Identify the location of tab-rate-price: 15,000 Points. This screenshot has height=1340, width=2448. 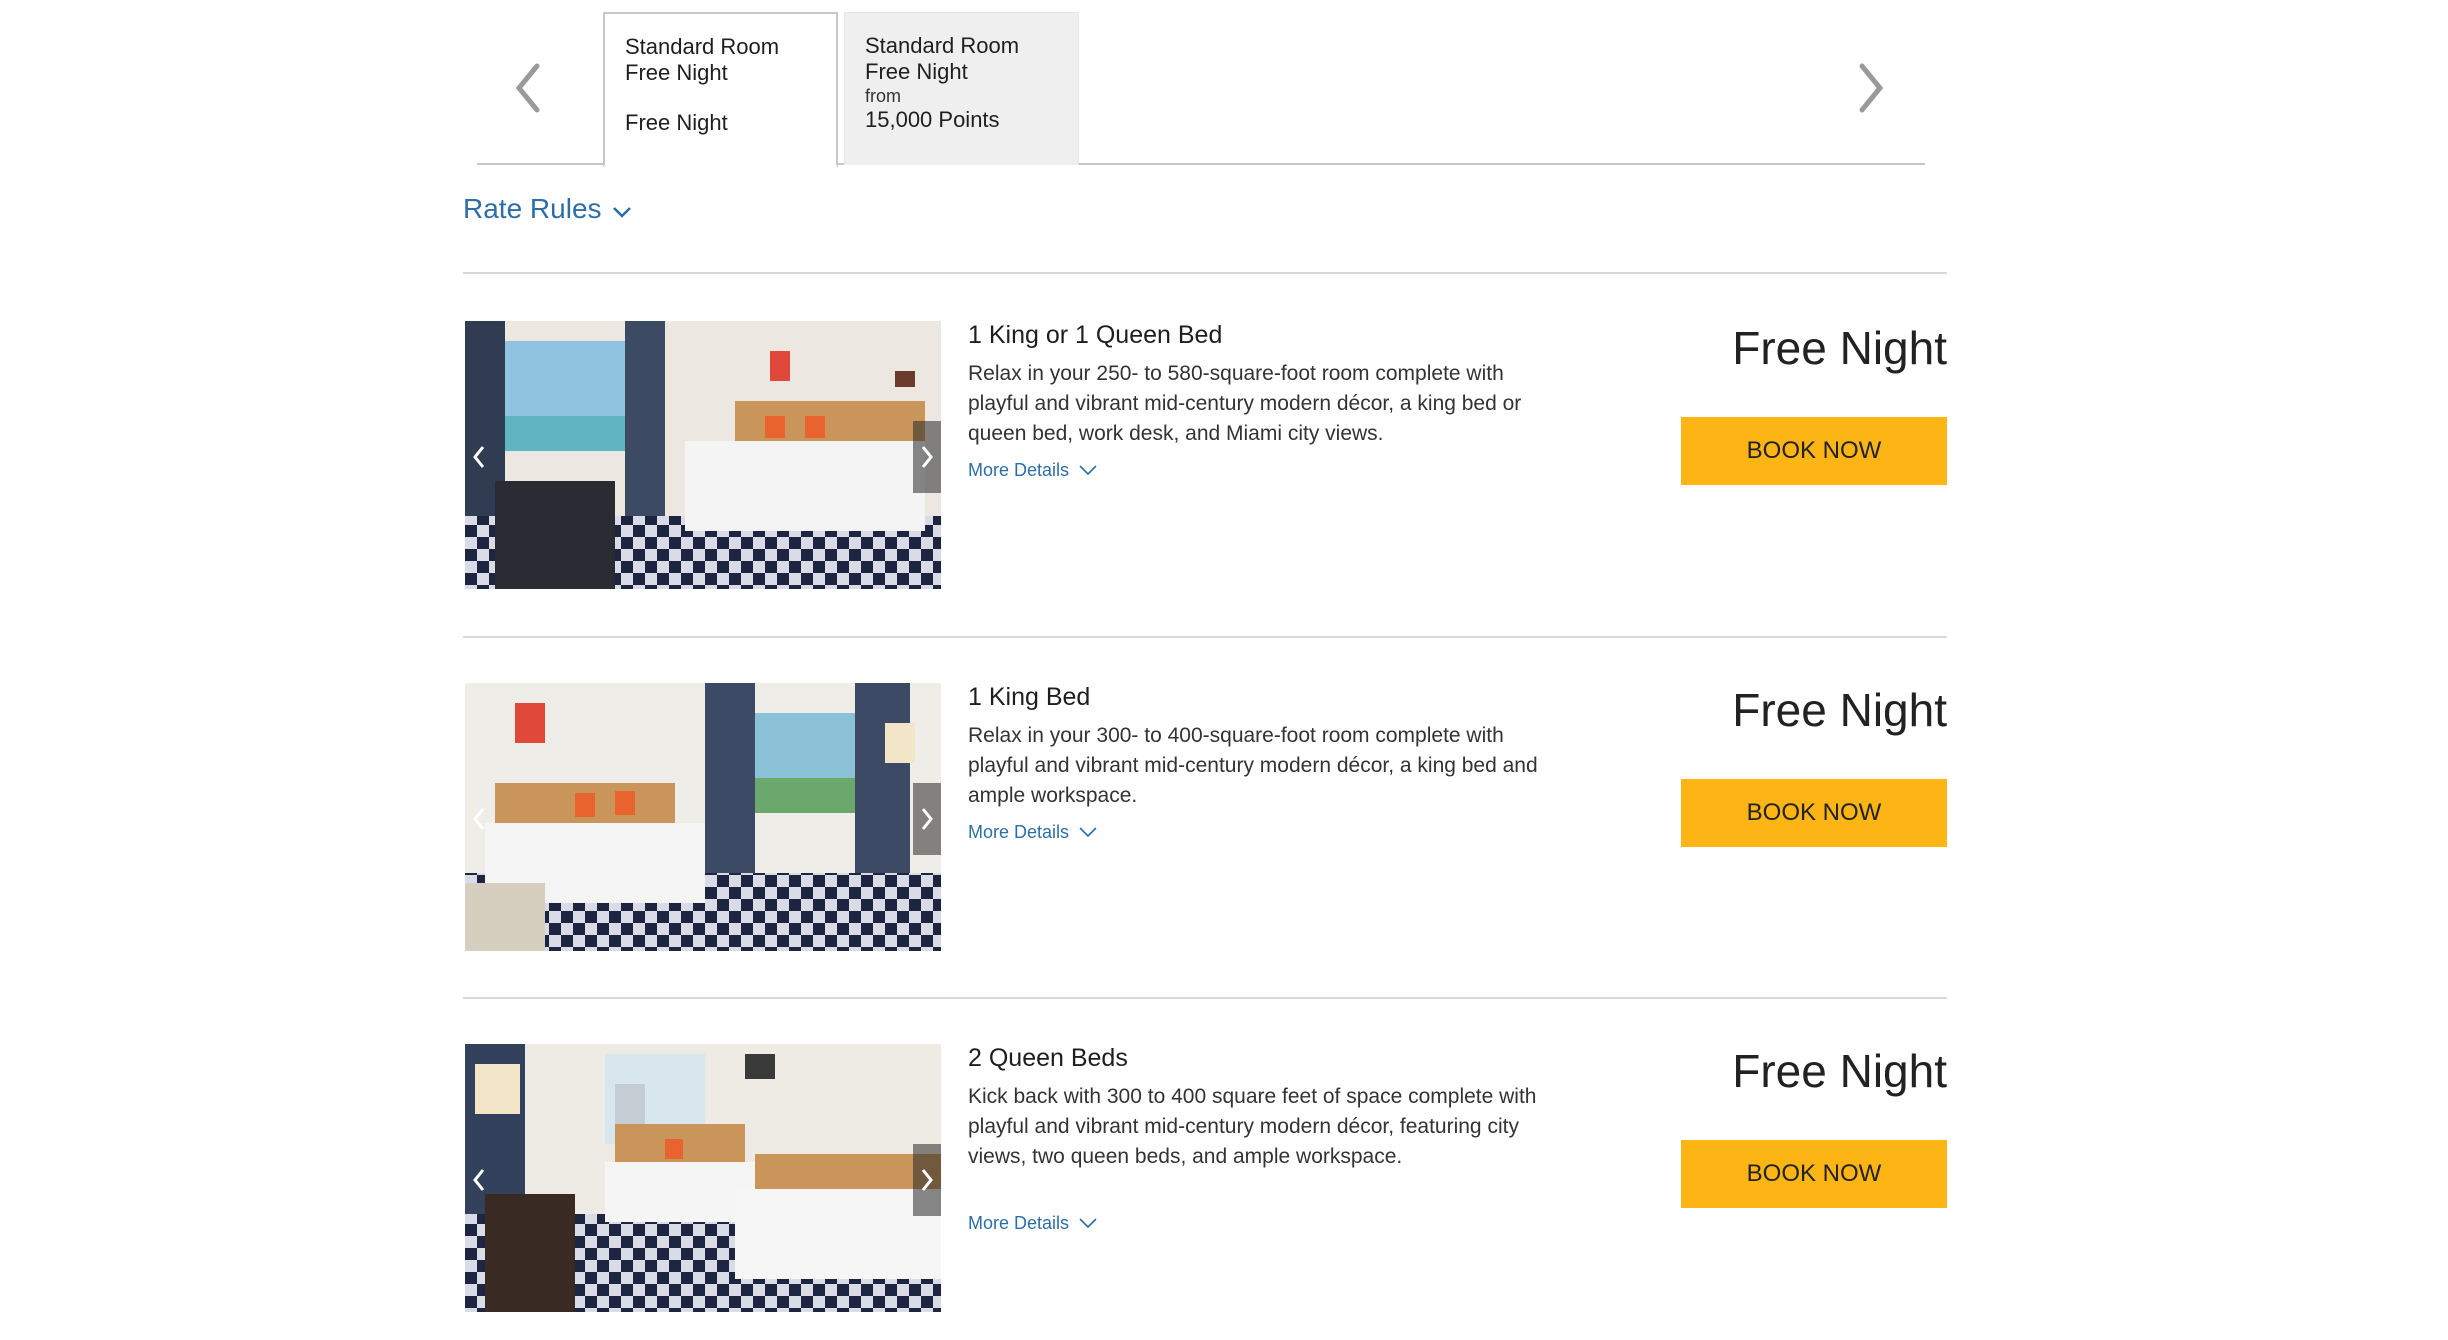
(932, 119).